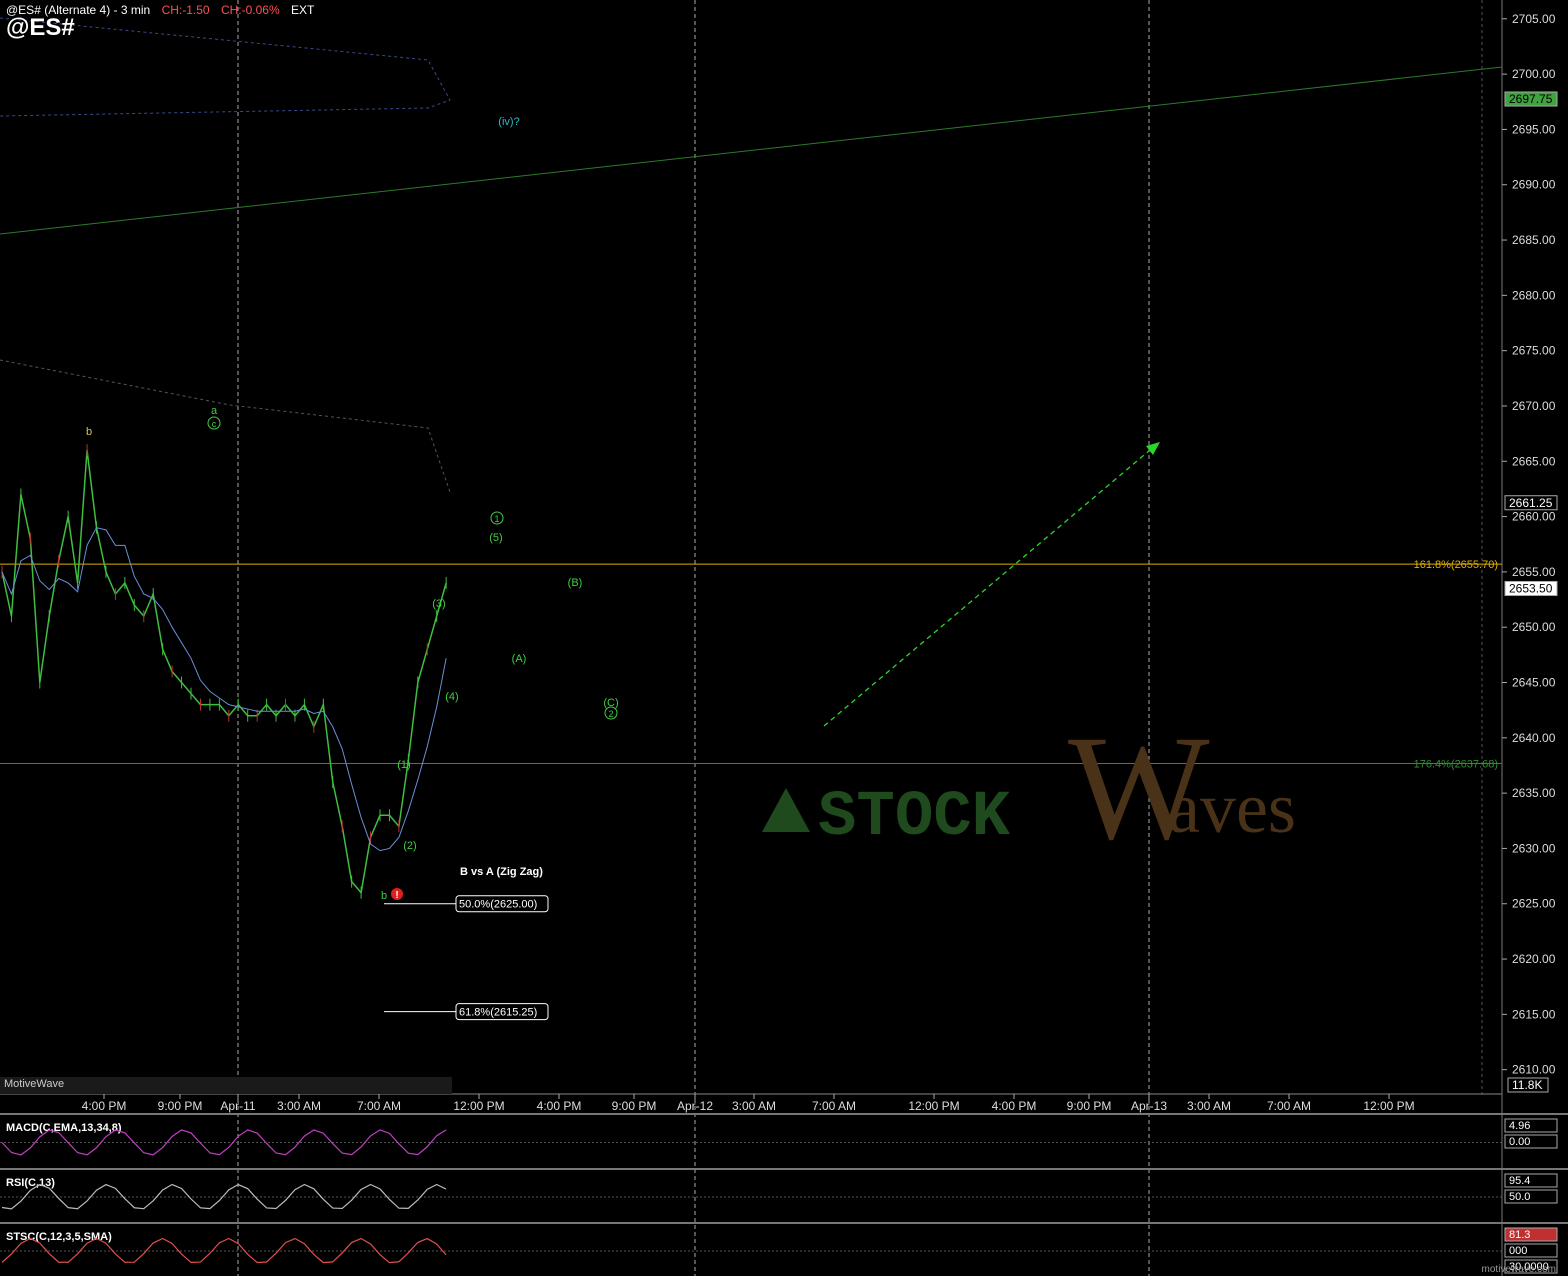 This screenshot has width=1568, height=1276. Describe the element at coordinates (1534, 1070) in the screenshot. I see `y-tick-label: 2610.00` at that location.